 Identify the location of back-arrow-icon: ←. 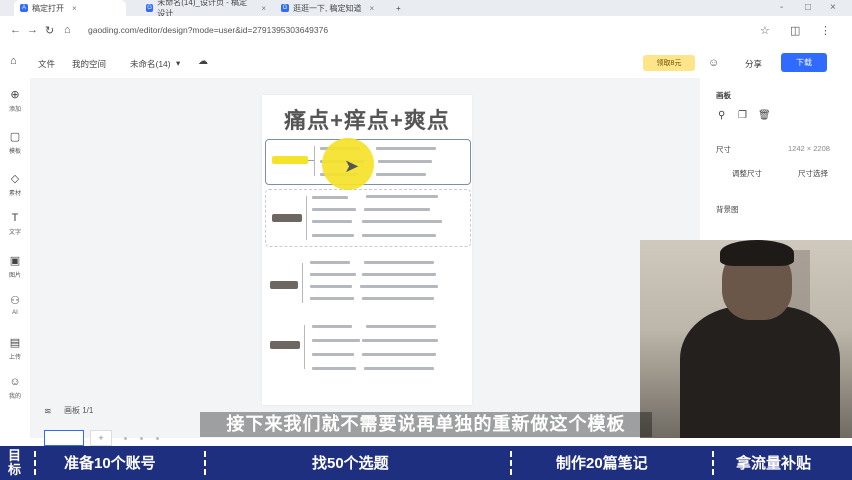
(15, 30).